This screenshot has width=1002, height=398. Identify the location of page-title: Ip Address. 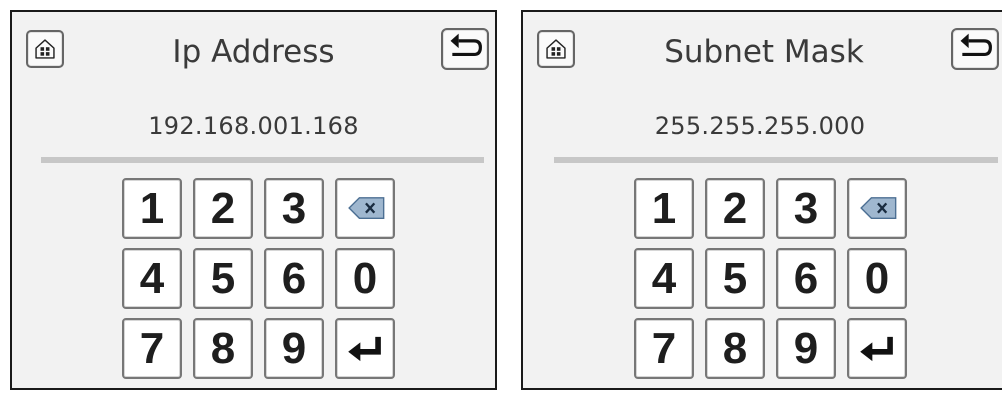
(253, 52).